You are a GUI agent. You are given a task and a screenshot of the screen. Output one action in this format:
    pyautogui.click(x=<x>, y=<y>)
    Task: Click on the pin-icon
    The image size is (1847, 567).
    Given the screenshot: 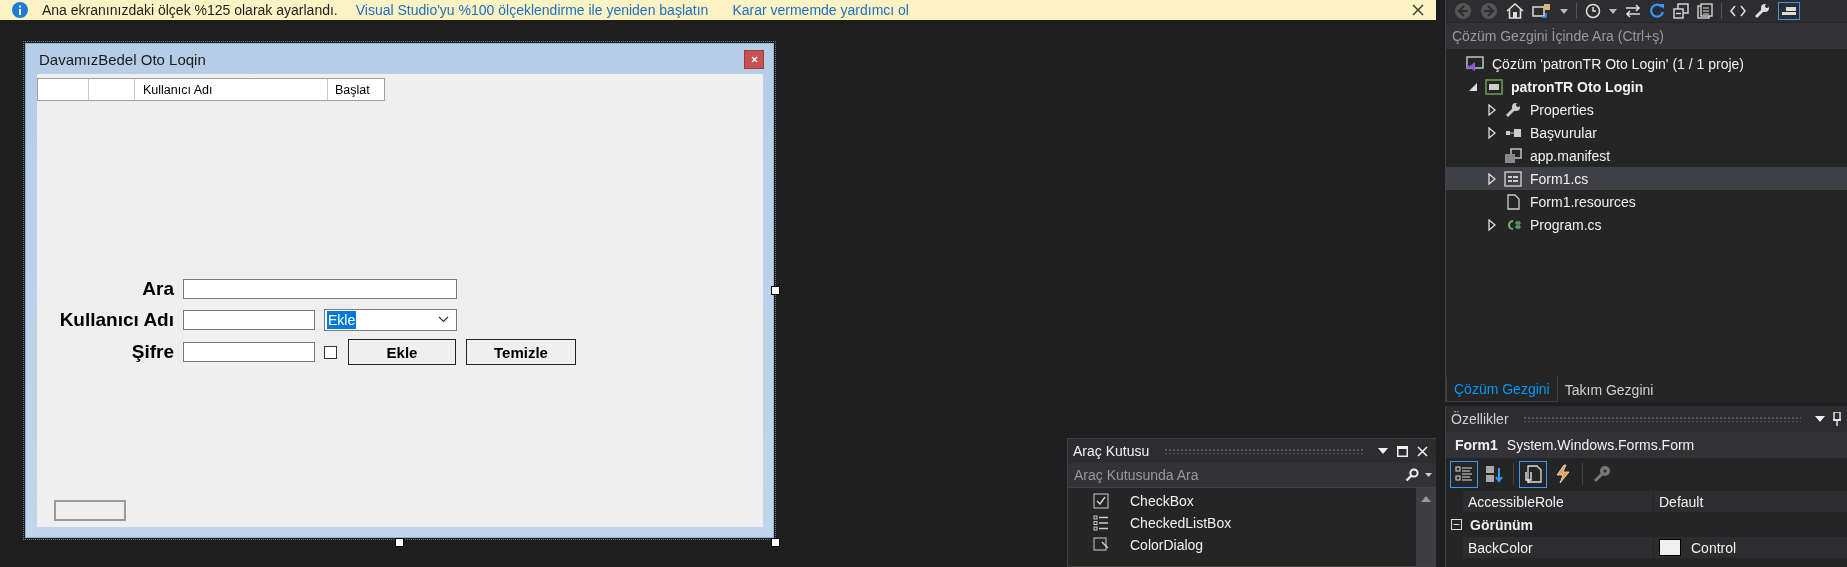 What is the action you would take?
    pyautogui.click(x=1837, y=419)
    